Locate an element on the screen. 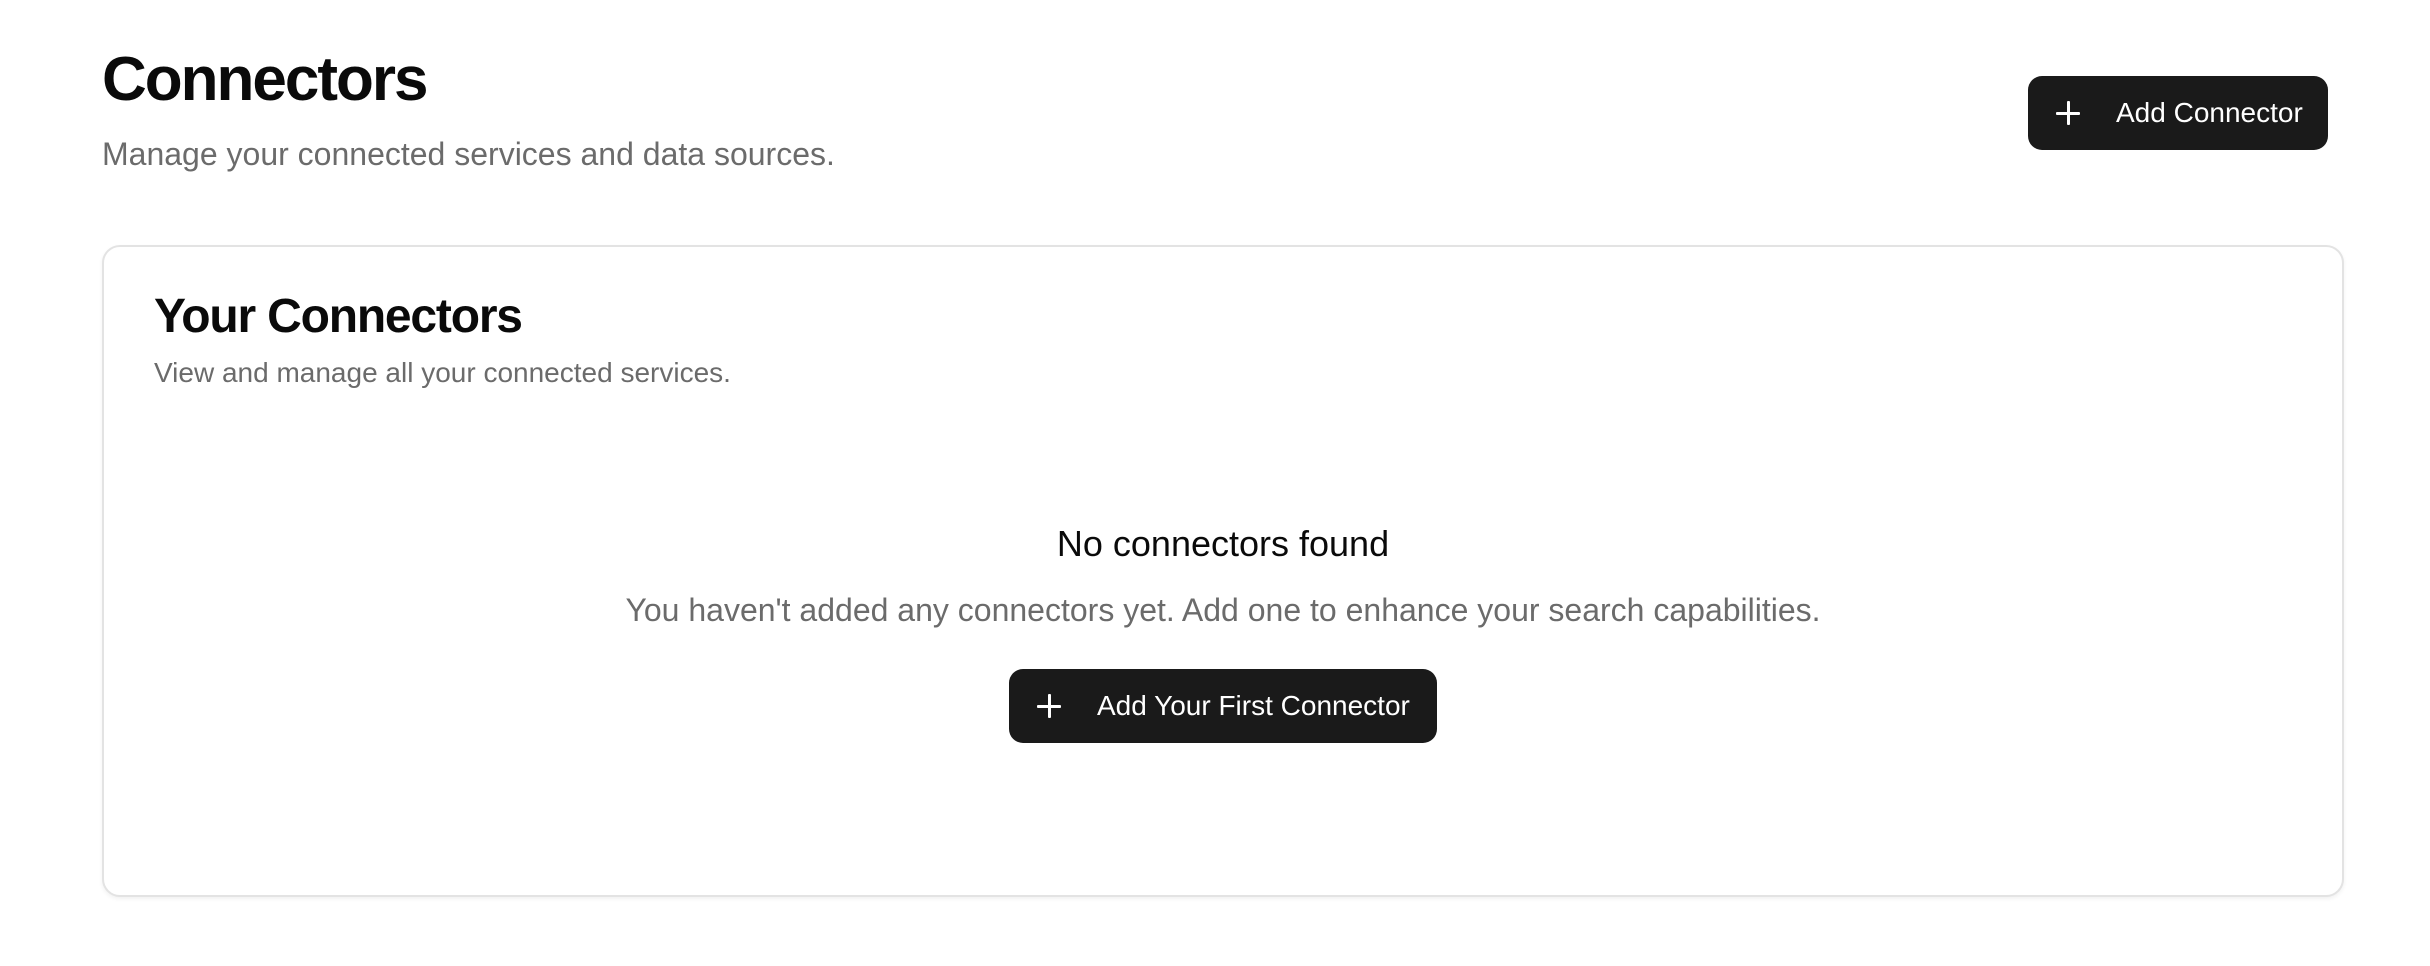 Image resolution: width=2430 pixels, height=966 pixels. add-first-connector-button: Add Your First Connector is located at coordinates (1223, 706).